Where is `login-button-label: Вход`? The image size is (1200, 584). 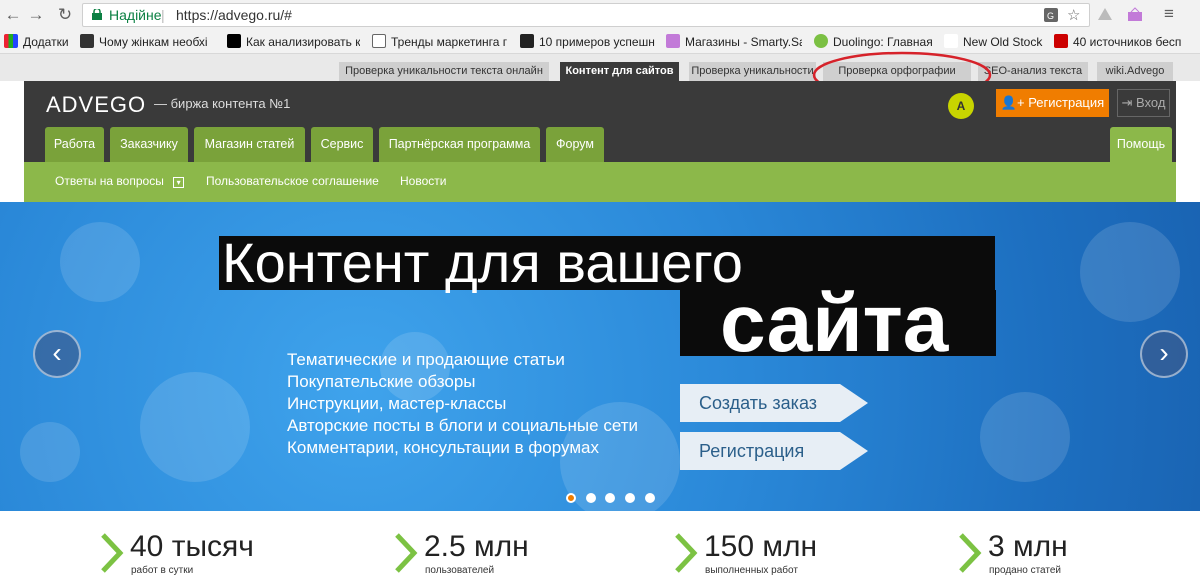 login-button-label: Вход is located at coordinates (1151, 102).